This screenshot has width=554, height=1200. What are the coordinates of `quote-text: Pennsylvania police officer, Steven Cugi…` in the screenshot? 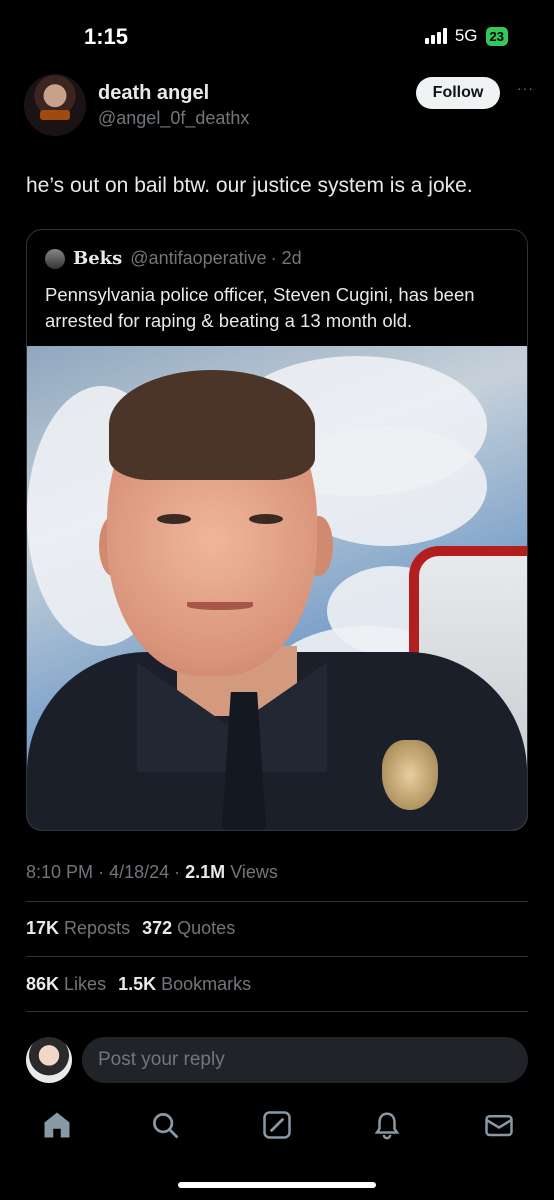 It's located at (260, 307).